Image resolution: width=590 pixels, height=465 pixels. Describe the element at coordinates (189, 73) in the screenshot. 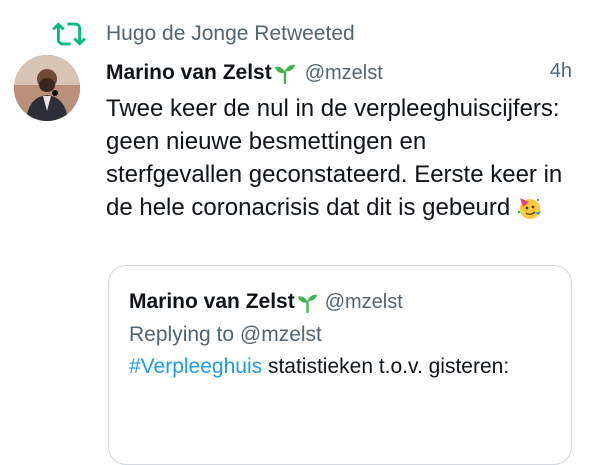

I see `author-name: Marino van Zelst` at that location.